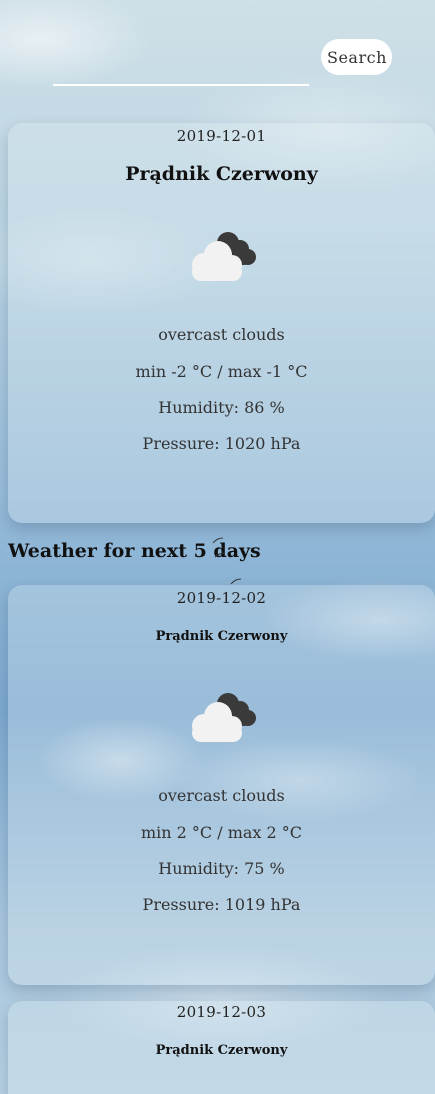 The image size is (435, 1094). Describe the element at coordinates (221, 868) in the screenshot. I see `humidity: Humidity: 75 %` at that location.